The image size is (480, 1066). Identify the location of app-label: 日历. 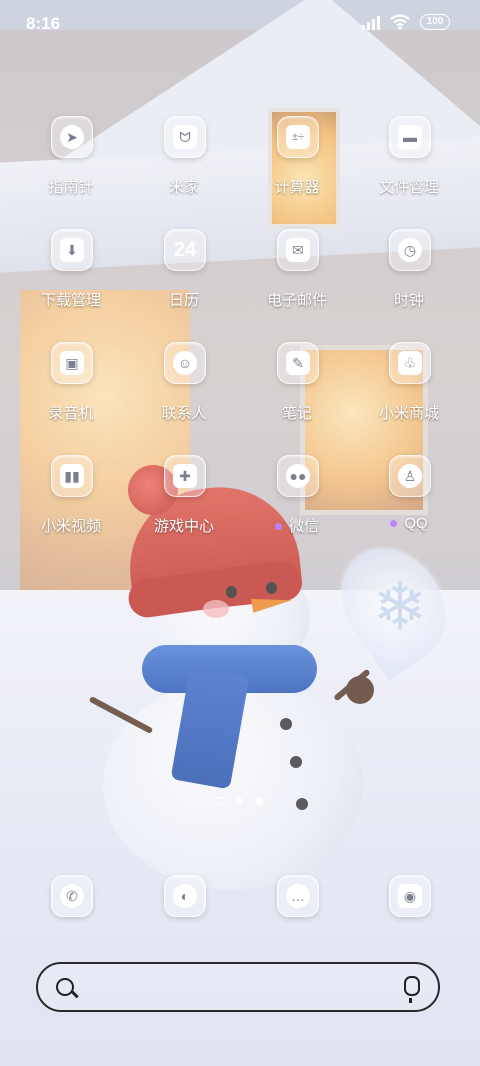
(183, 300).